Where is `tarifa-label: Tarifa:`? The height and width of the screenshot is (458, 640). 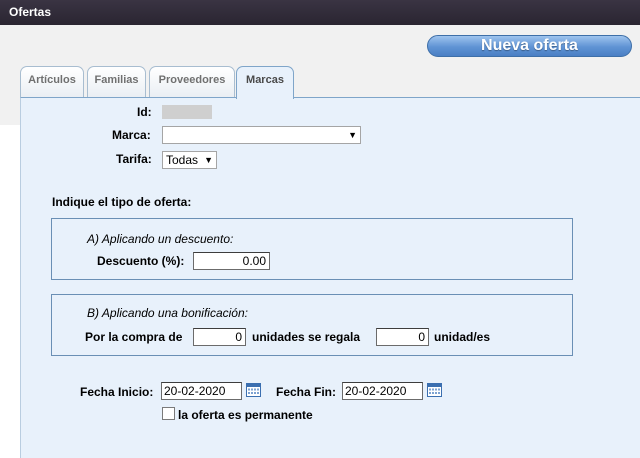
tarifa-label: Tarifa: is located at coordinates (134, 159).